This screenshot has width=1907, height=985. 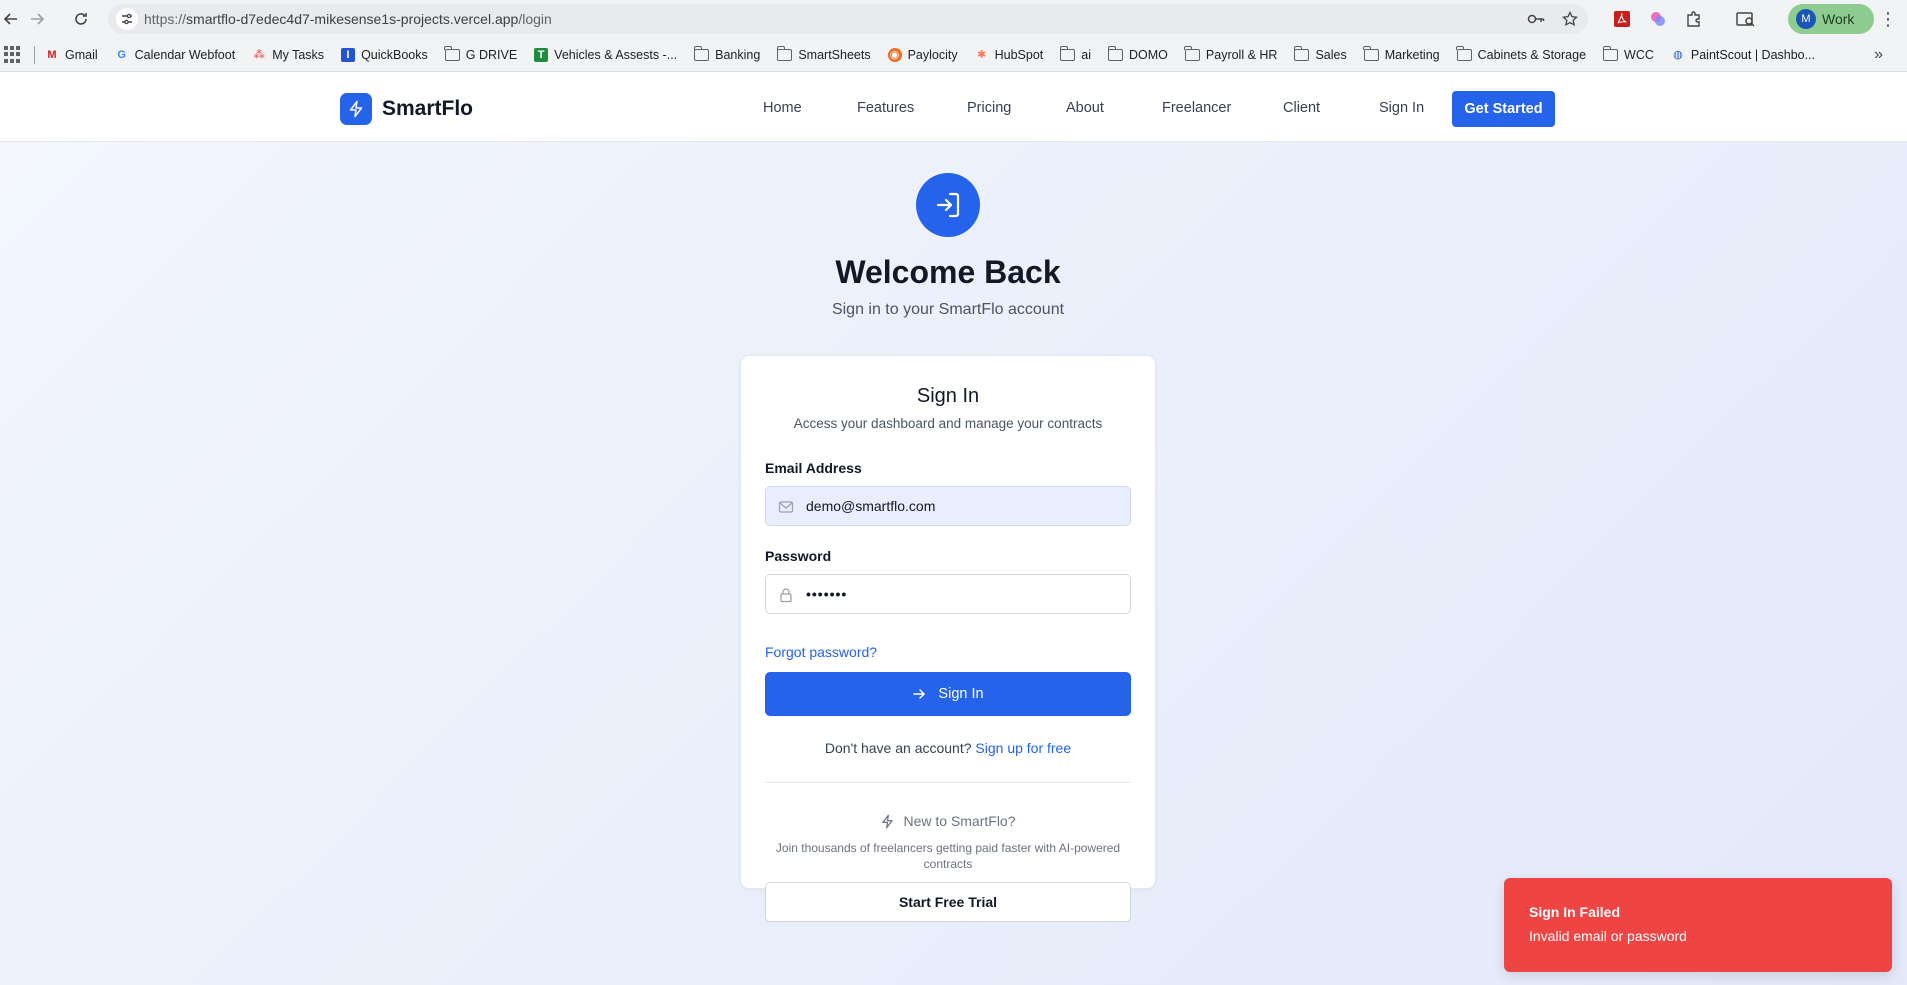 What do you see at coordinates (1622, 19) in the screenshot?
I see `pdf-extension-icon` at bounding box center [1622, 19].